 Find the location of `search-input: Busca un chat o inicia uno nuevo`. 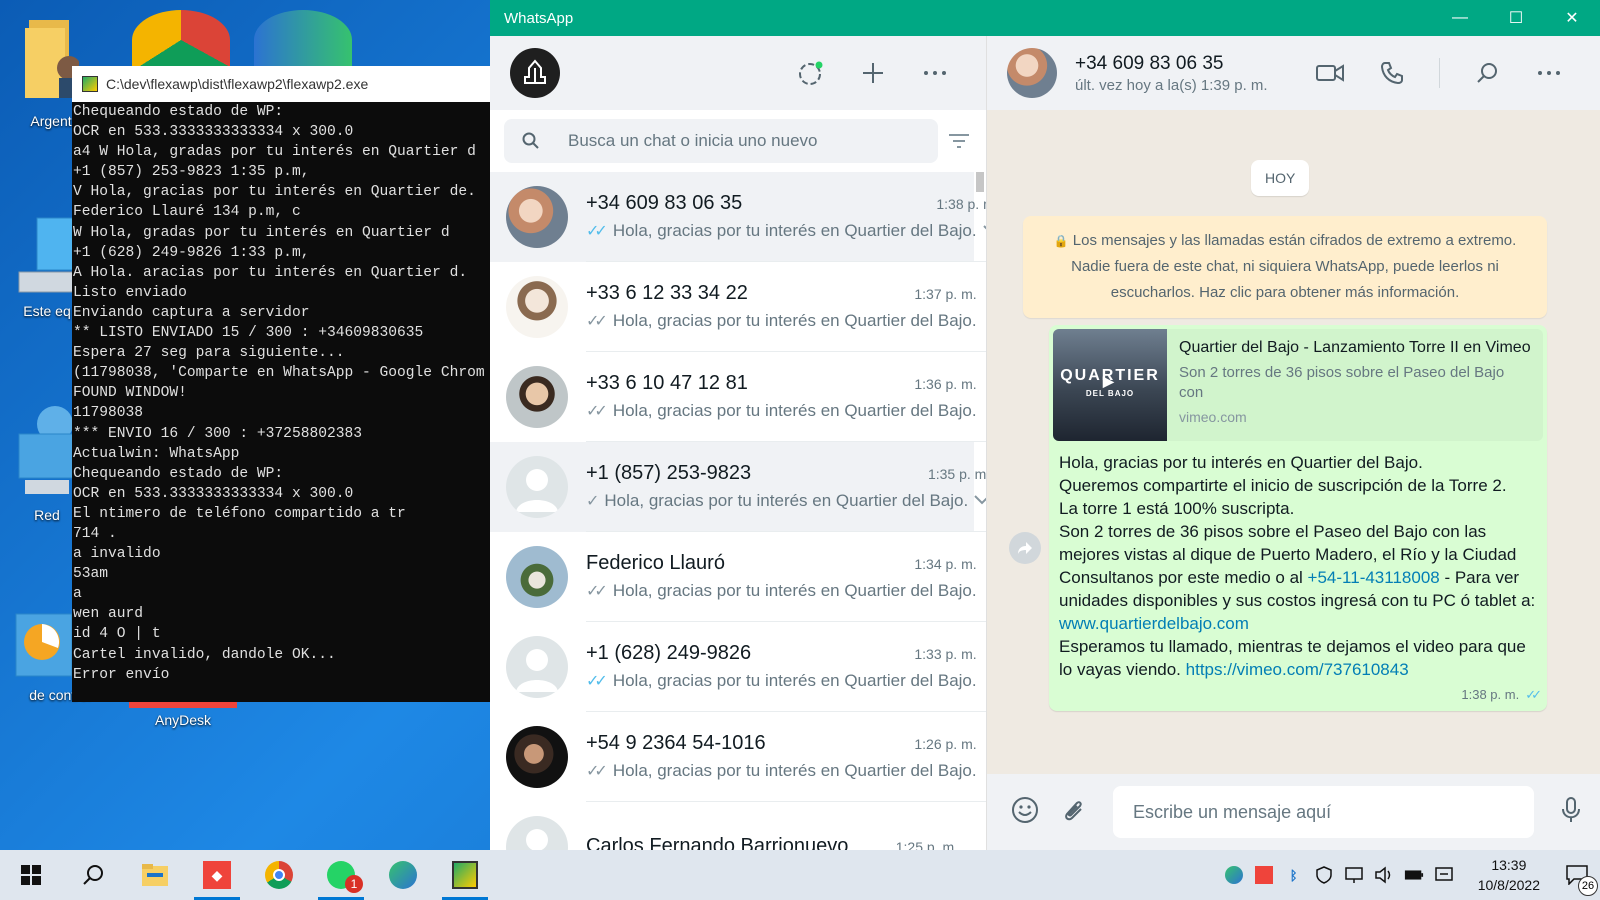

search-input: Busca un chat o inicia uno nuevo is located at coordinates (721, 141).